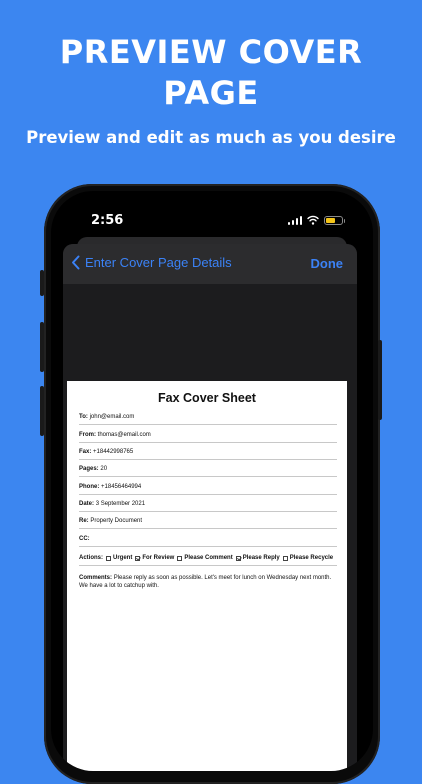 The image size is (422, 784). Describe the element at coordinates (211, 73) in the screenshot. I see `promo-title: PREVIEW COVER PAGE` at that location.